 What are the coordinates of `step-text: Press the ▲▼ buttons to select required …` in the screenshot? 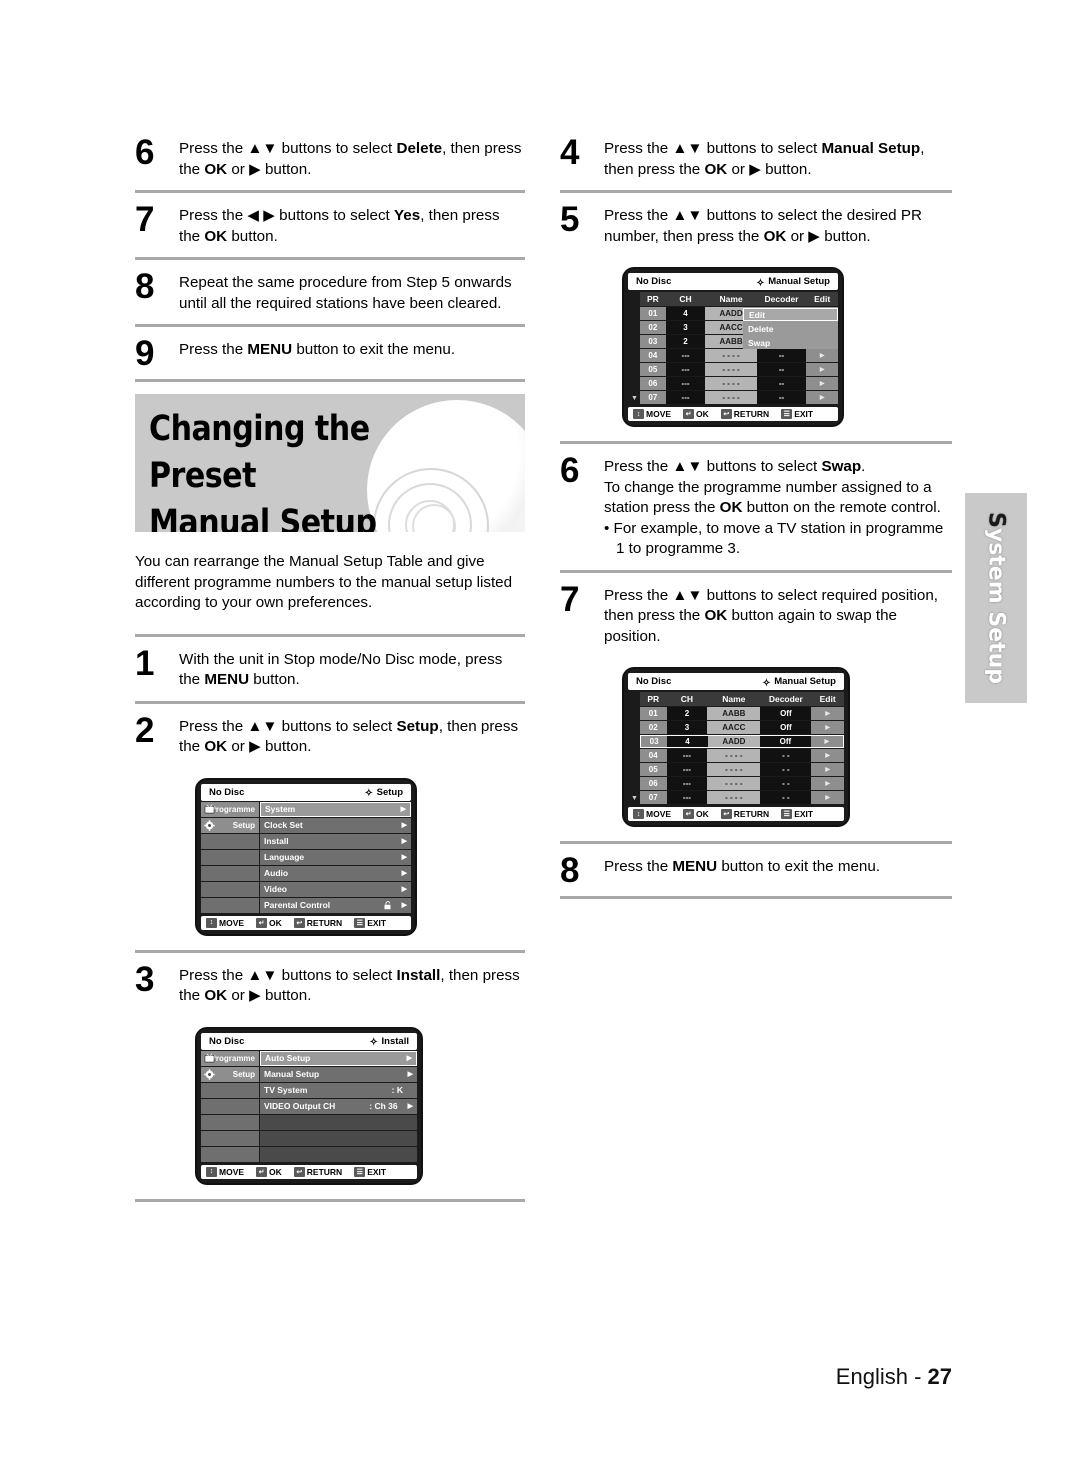 It's located at (771, 615).